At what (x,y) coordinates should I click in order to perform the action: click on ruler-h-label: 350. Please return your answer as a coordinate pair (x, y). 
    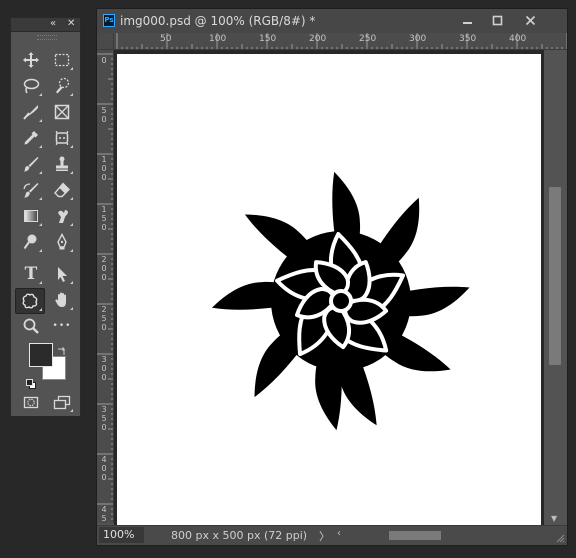
    Looking at the image, I should click on (468, 39).